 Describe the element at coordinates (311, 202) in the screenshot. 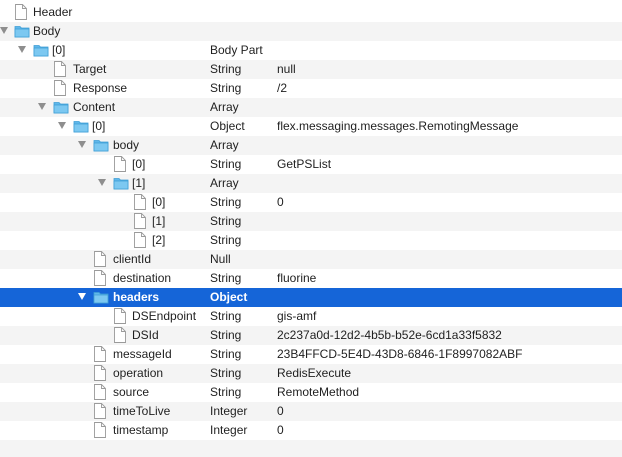

I see `tree-row-body-1-0: [0] String 0` at that location.